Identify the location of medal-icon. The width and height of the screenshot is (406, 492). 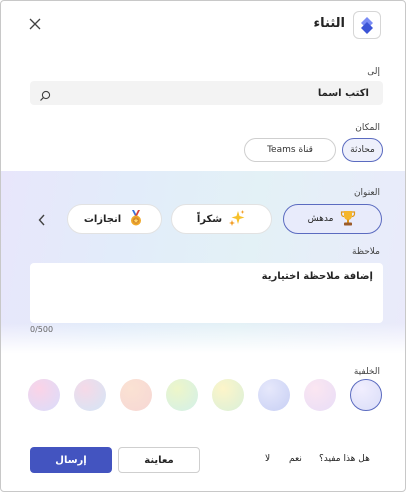
(136, 219).